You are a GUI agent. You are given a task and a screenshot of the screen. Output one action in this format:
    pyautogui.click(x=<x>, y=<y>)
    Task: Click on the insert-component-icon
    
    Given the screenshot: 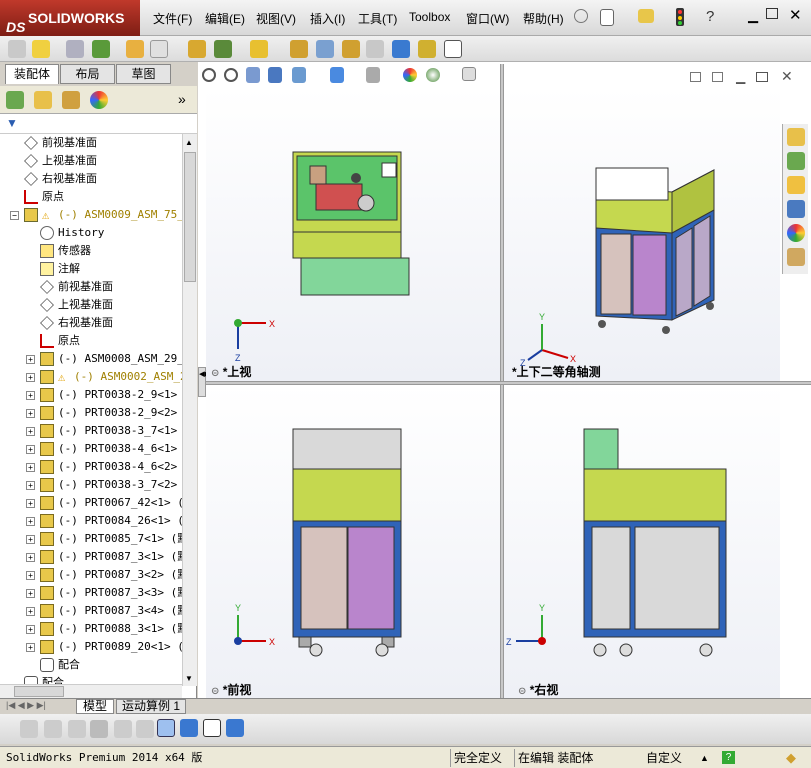 What is the action you would take?
    pyautogui.click(x=41, y=49)
    